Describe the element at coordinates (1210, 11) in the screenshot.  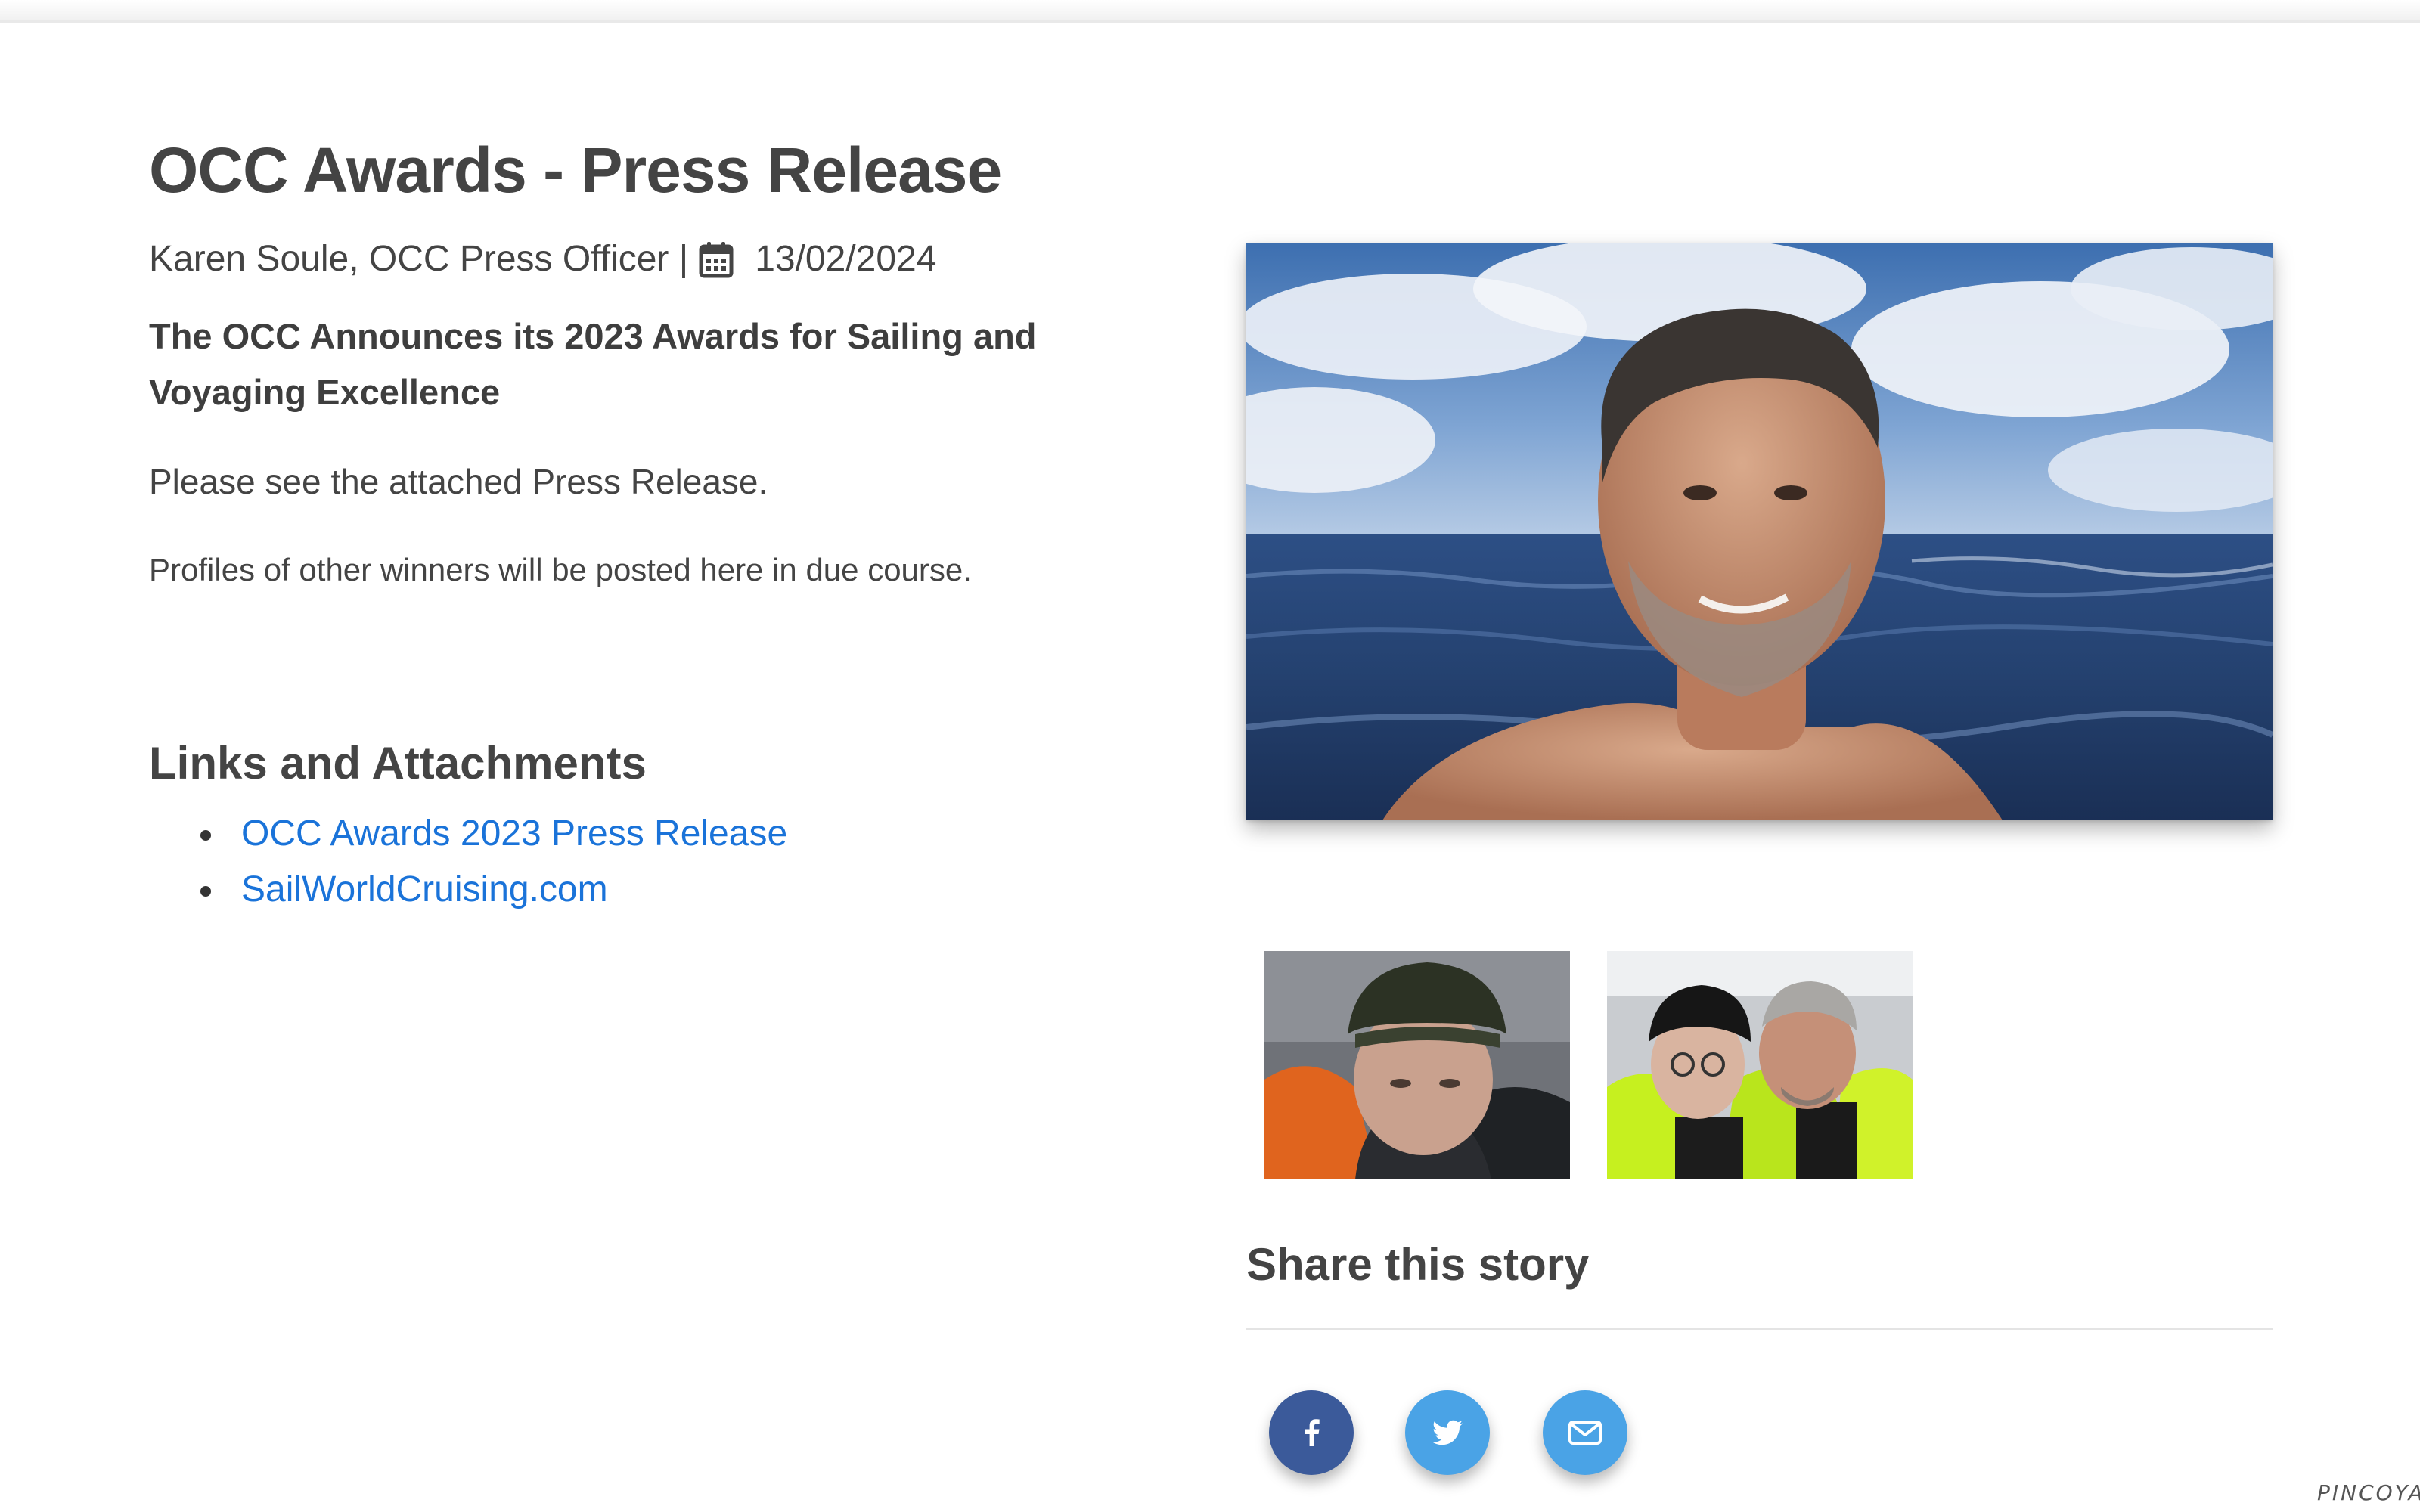
I see `top-bar` at that location.